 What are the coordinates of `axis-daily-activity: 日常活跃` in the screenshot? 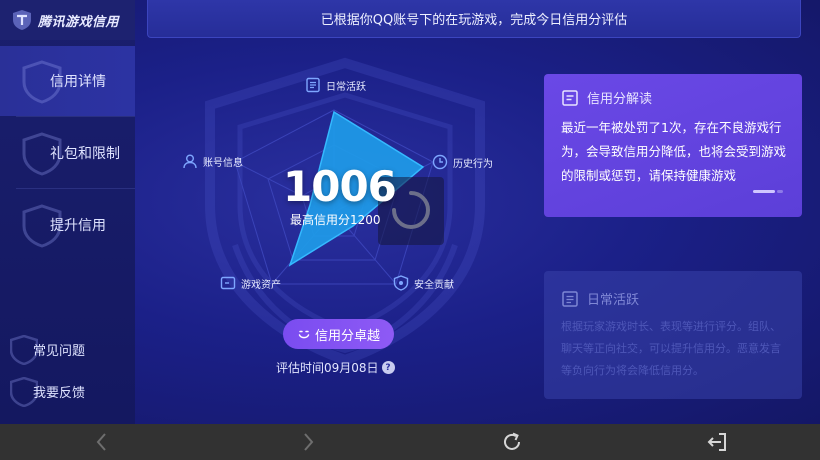 It's located at (335, 85).